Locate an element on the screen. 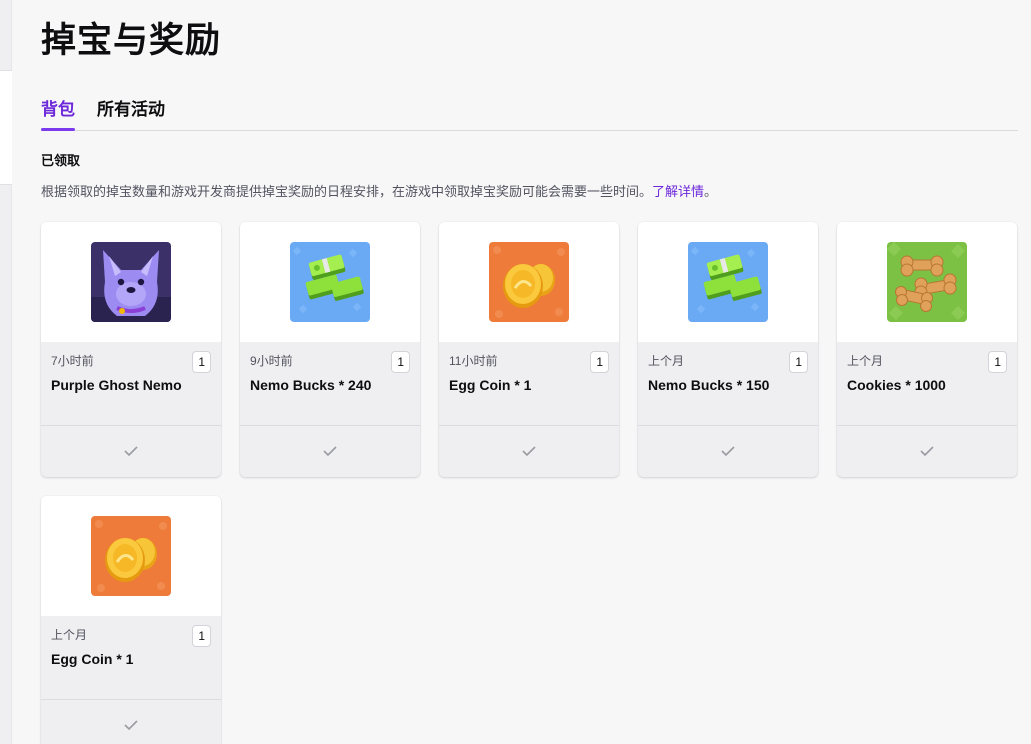 The image size is (1031, 744). purple-ghost-nemo-icon is located at coordinates (131, 282).